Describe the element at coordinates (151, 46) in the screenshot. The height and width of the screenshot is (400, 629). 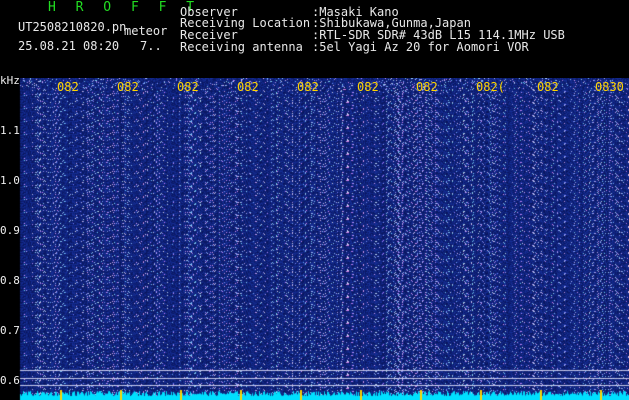
I see `count-text: 7..` at that location.